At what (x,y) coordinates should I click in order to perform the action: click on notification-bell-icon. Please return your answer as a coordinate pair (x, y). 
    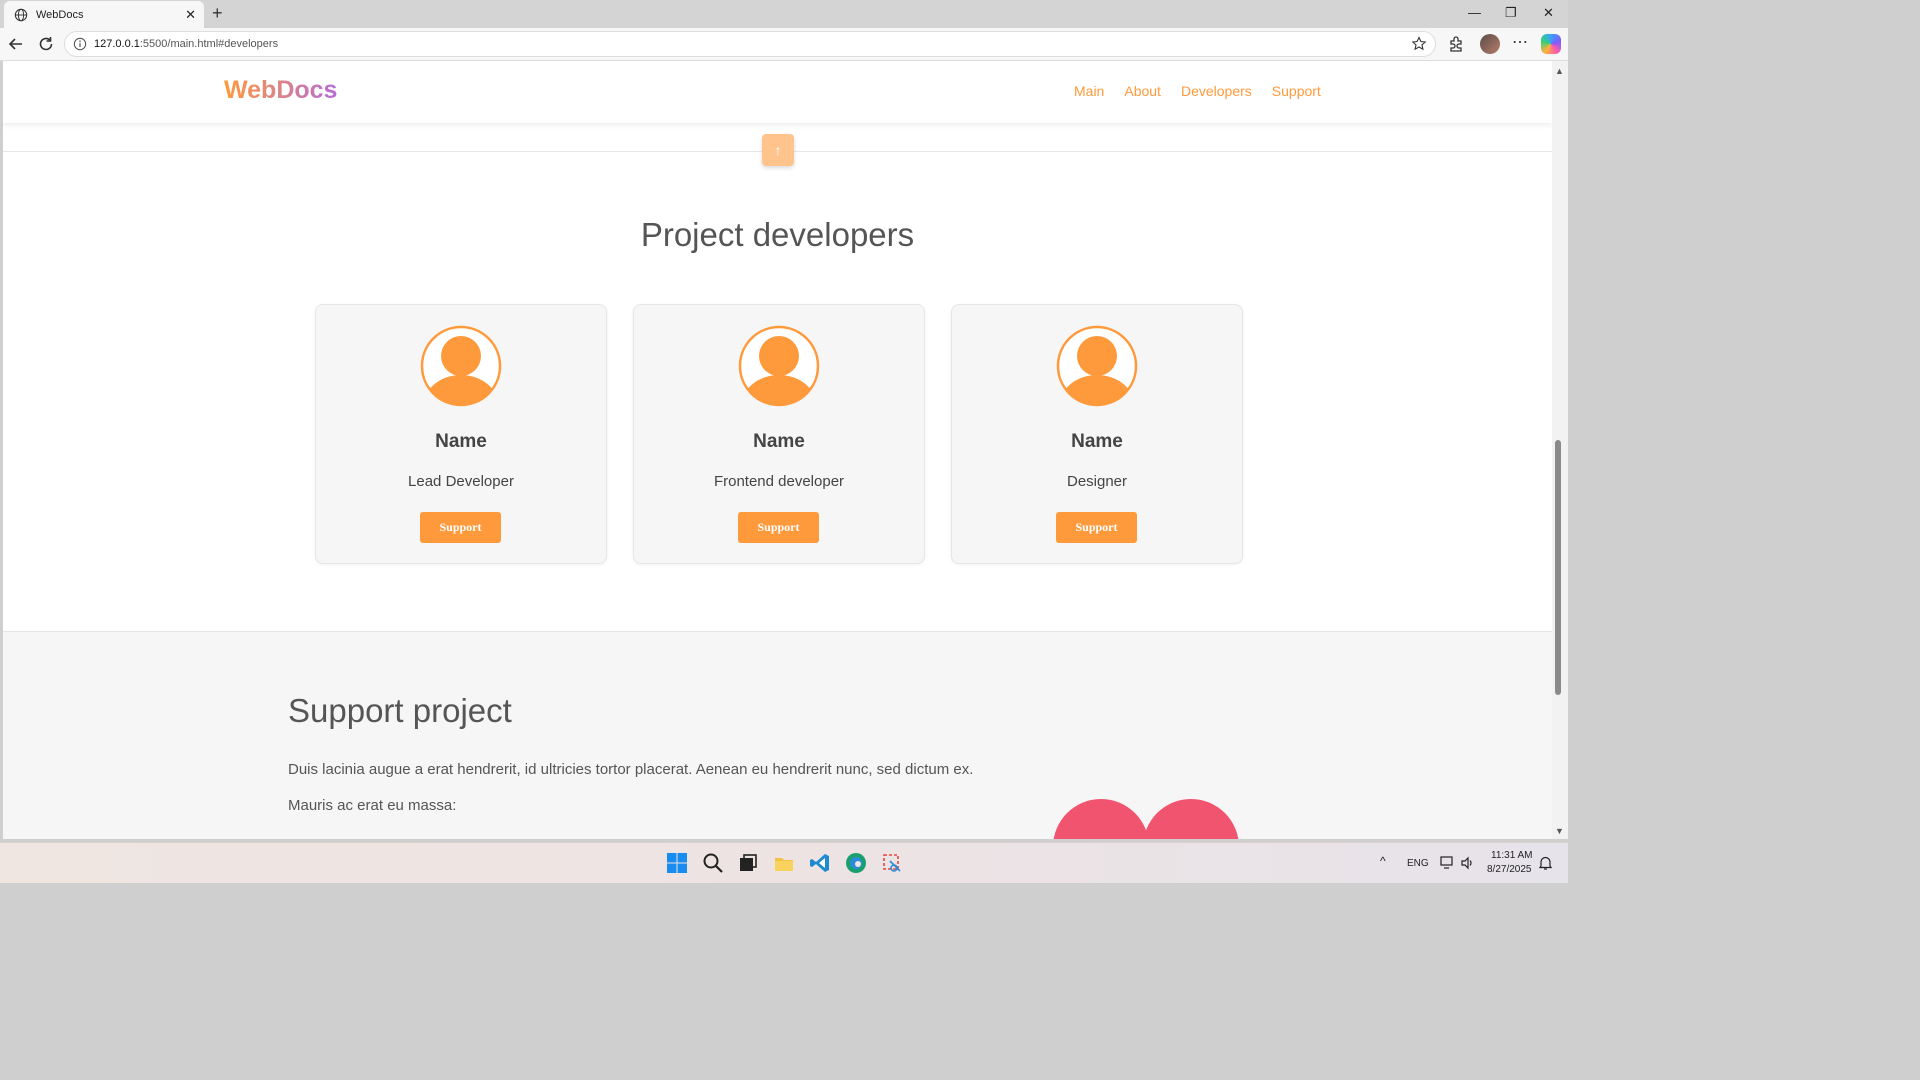
    Looking at the image, I should click on (1545, 863).